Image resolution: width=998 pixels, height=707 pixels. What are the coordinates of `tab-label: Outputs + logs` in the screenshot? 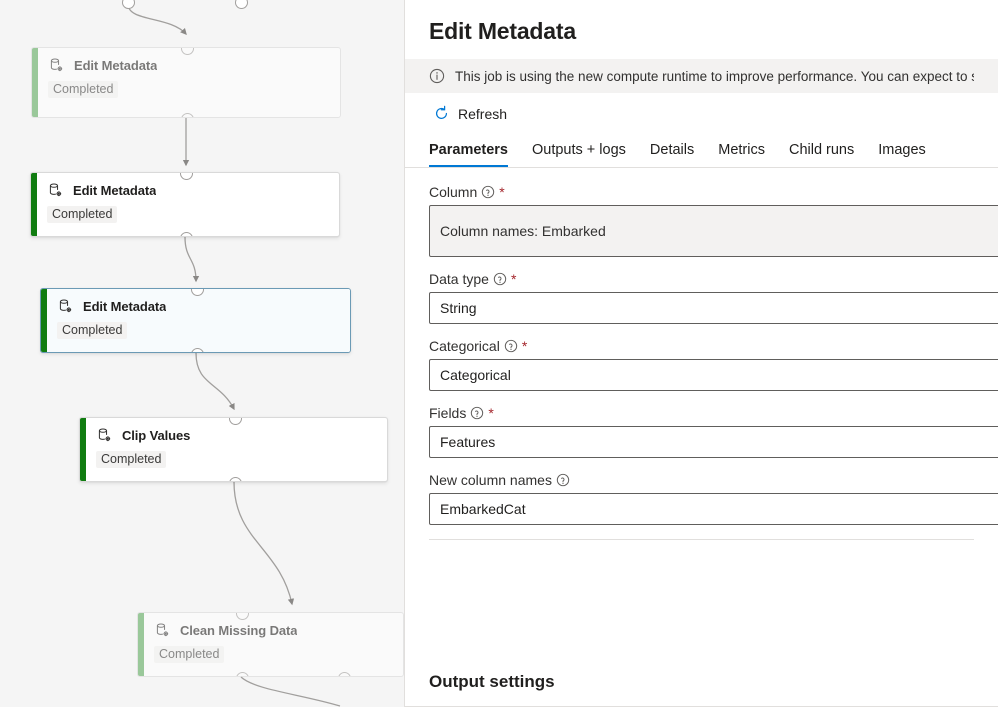 It's located at (579, 150).